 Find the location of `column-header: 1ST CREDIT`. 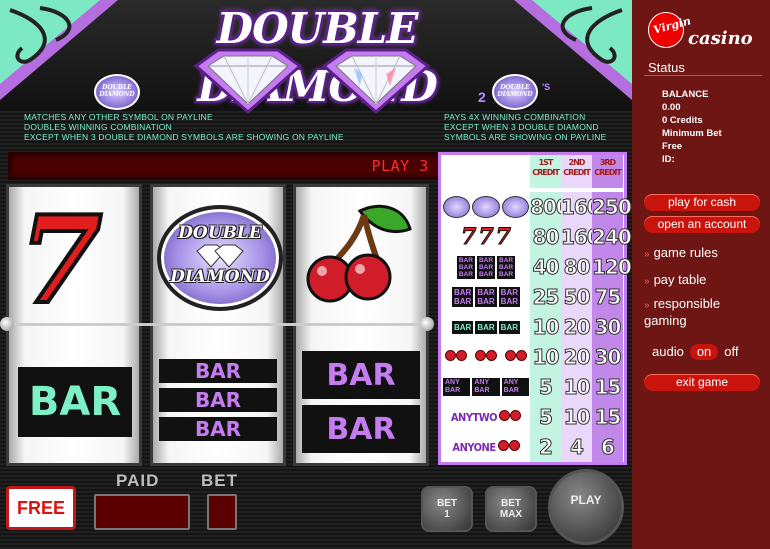

column-header: 1ST CREDIT is located at coordinates (545, 171).